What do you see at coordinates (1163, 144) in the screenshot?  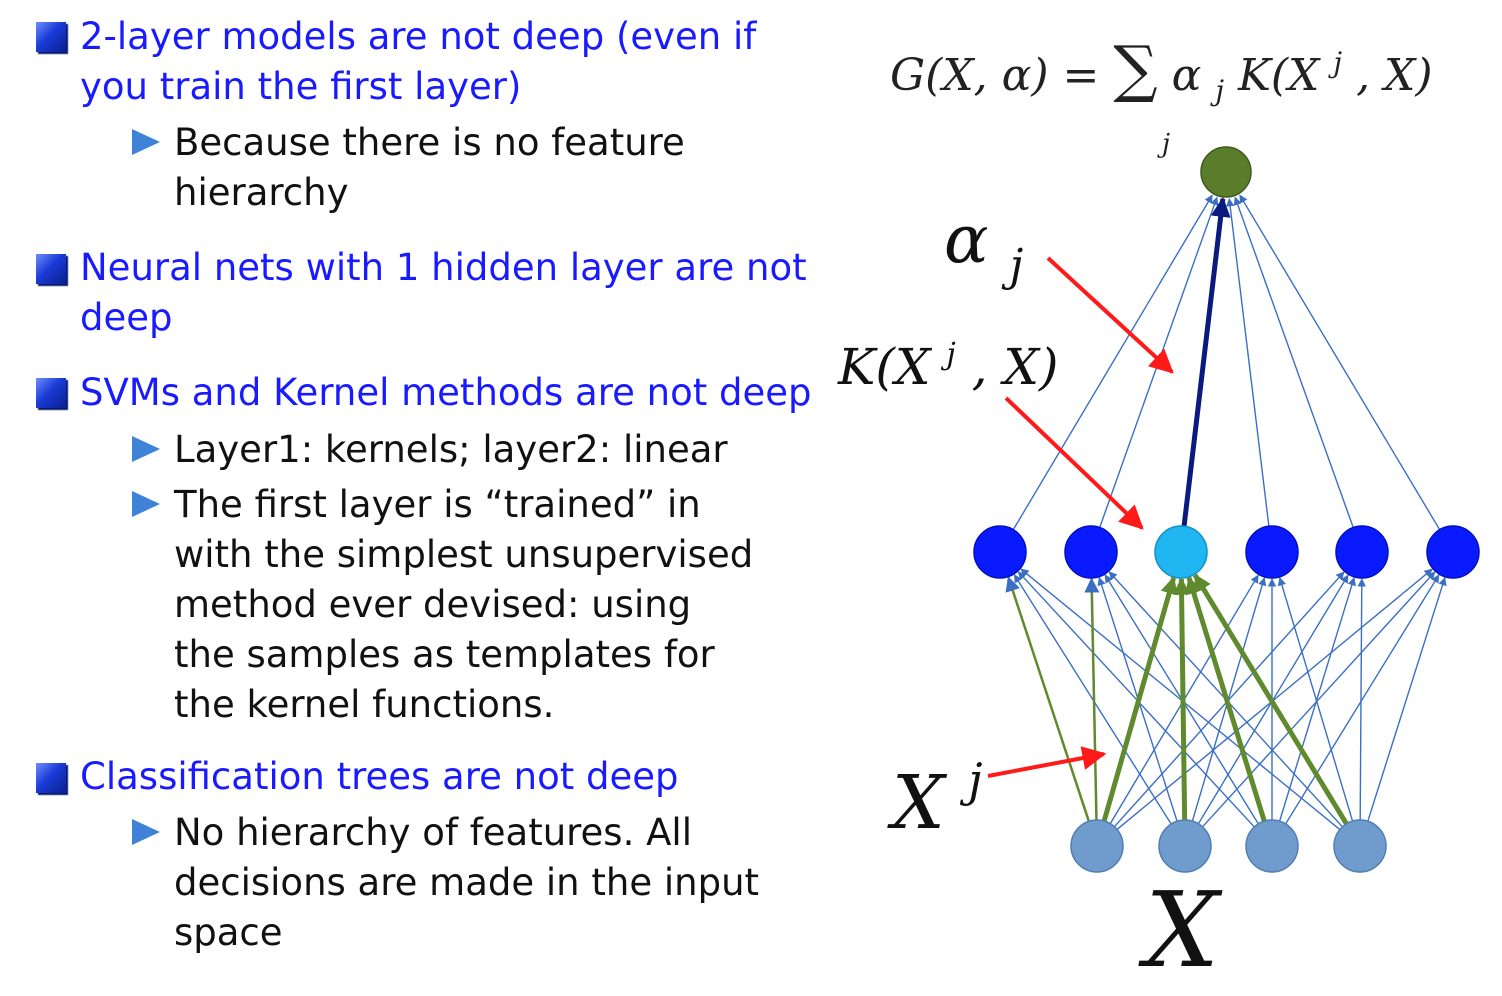 I see `formula-sum-subscript: j` at bounding box center [1163, 144].